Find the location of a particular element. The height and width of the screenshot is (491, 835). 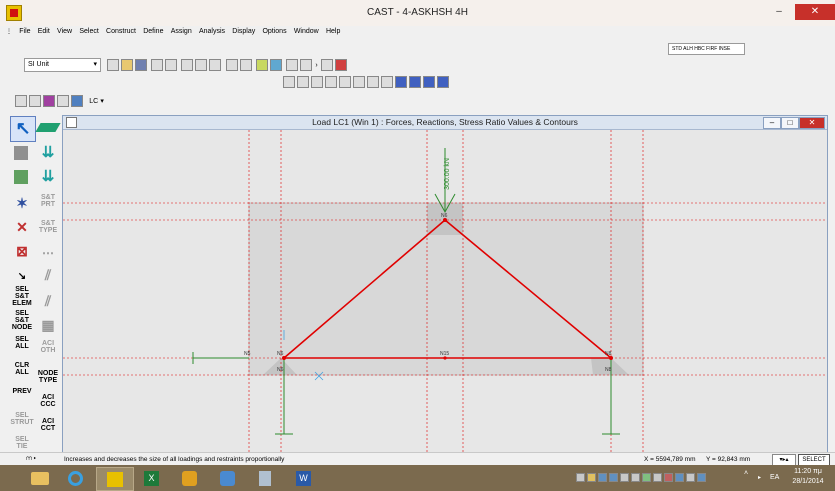

cut-icon is located at coordinates (187, 65).